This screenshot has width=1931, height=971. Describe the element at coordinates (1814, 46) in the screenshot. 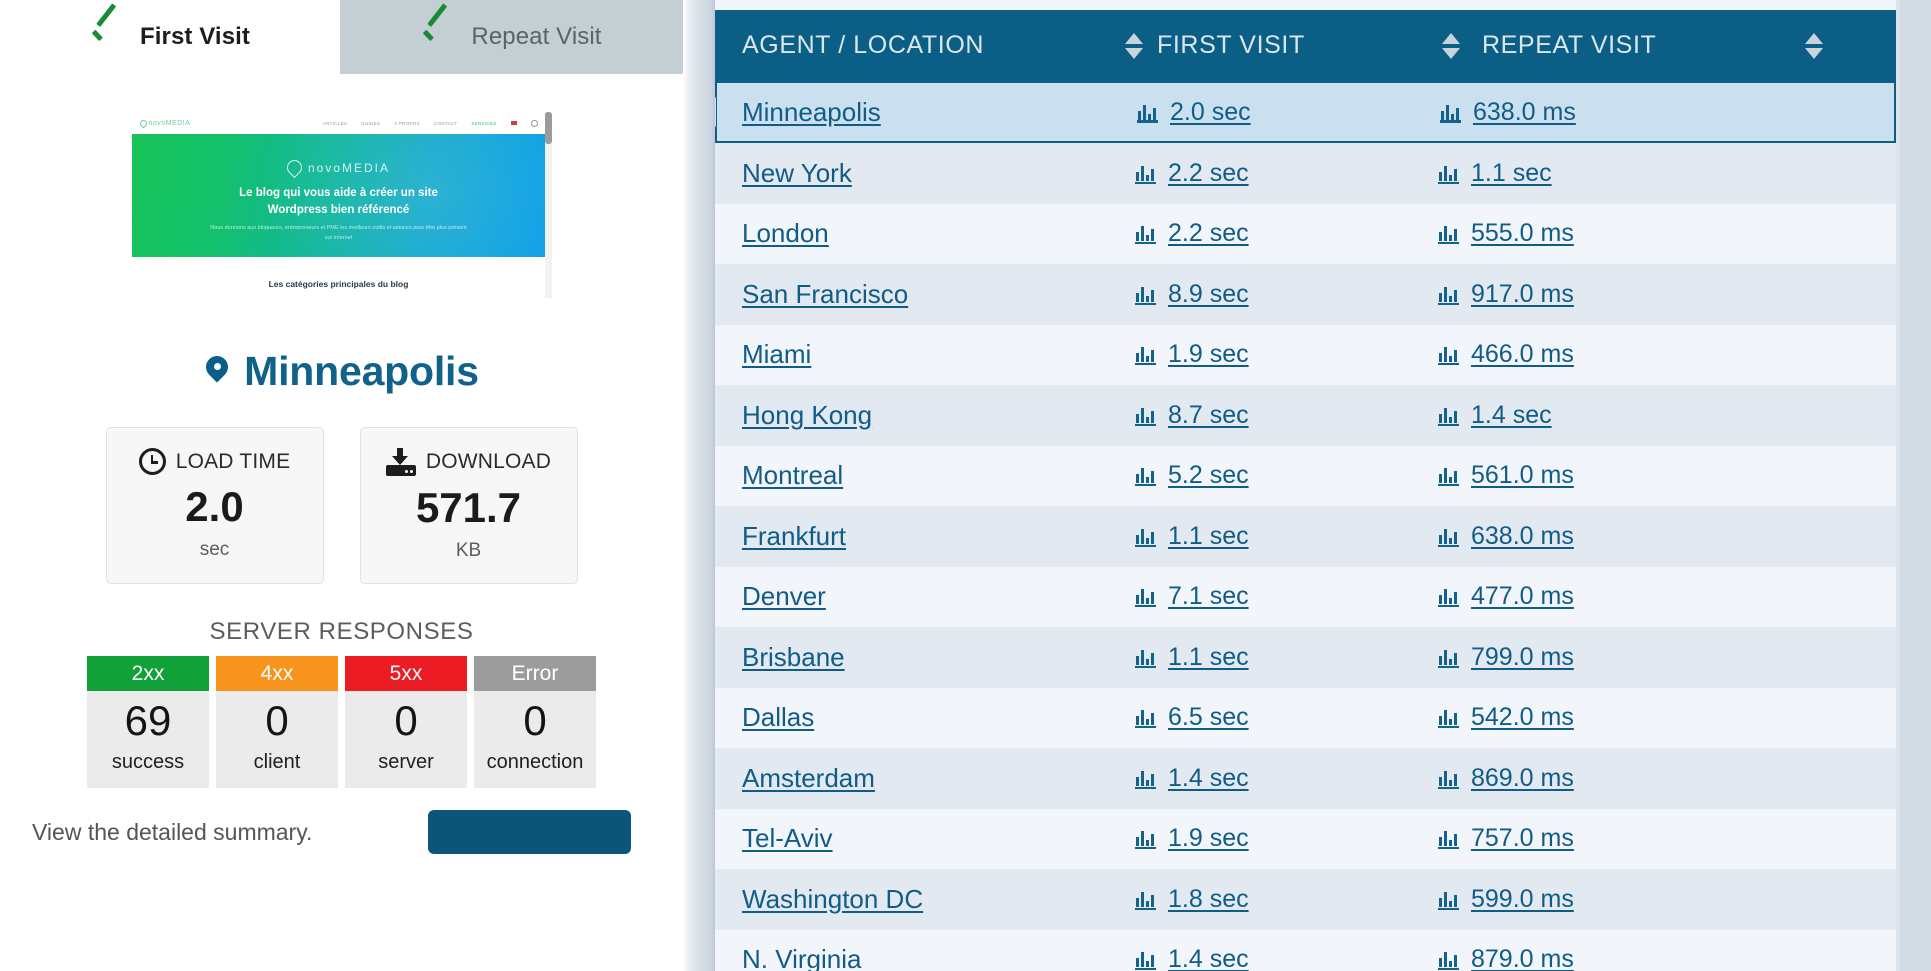

I see `sort-icon-repeat-visit` at that location.